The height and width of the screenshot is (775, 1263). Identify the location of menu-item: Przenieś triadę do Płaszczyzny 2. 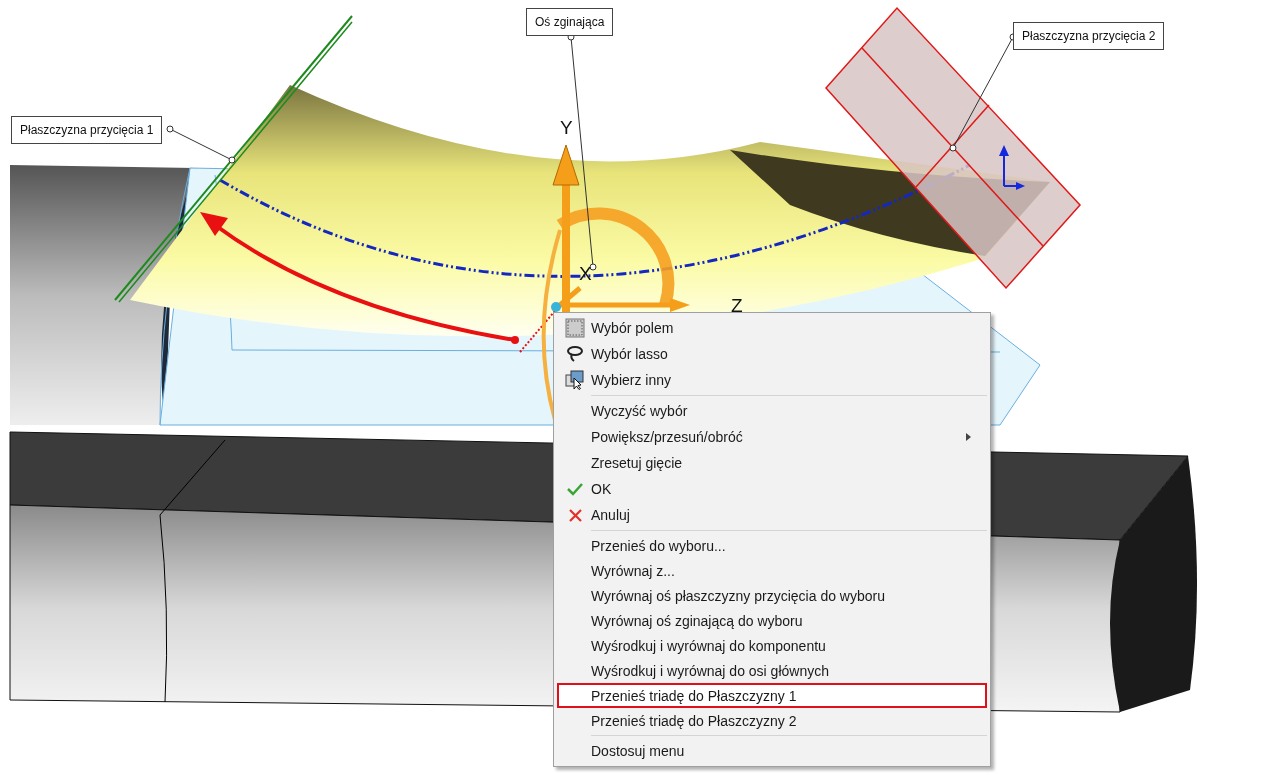
(772, 720).